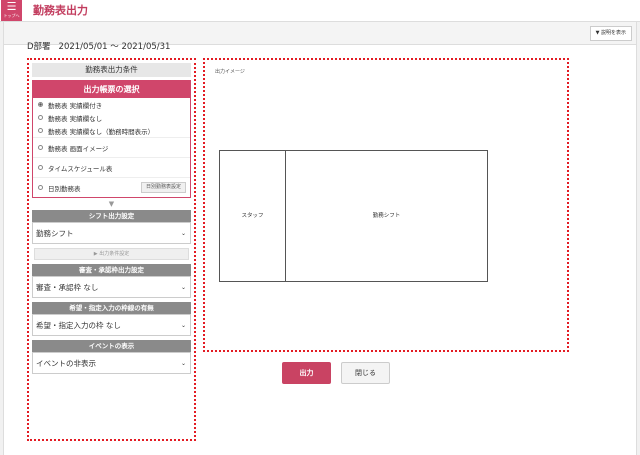  I want to click on close-button: 閉じる, so click(365, 373).